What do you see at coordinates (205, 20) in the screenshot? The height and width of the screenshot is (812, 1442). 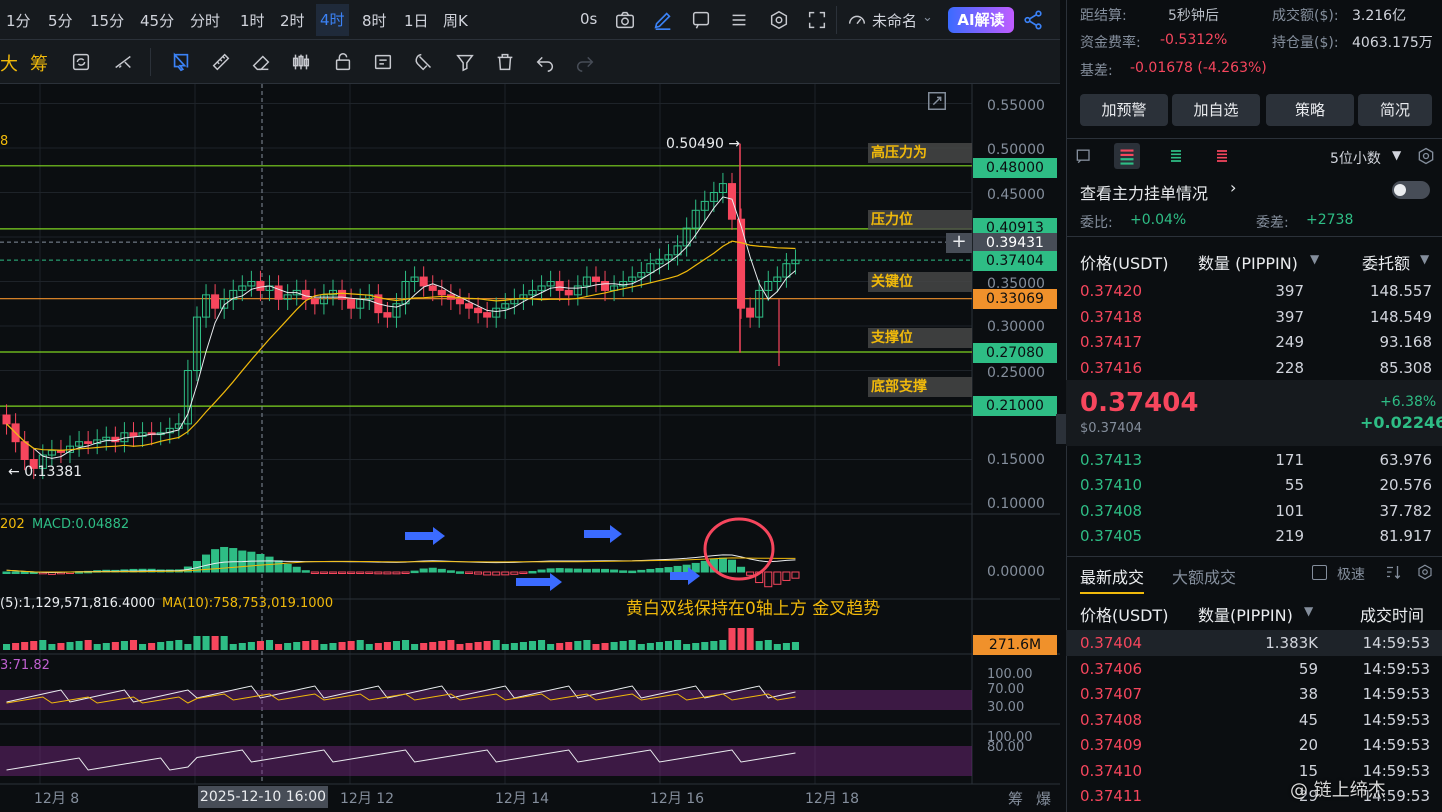 I see `tf-time: 分时` at bounding box center [205, 20].